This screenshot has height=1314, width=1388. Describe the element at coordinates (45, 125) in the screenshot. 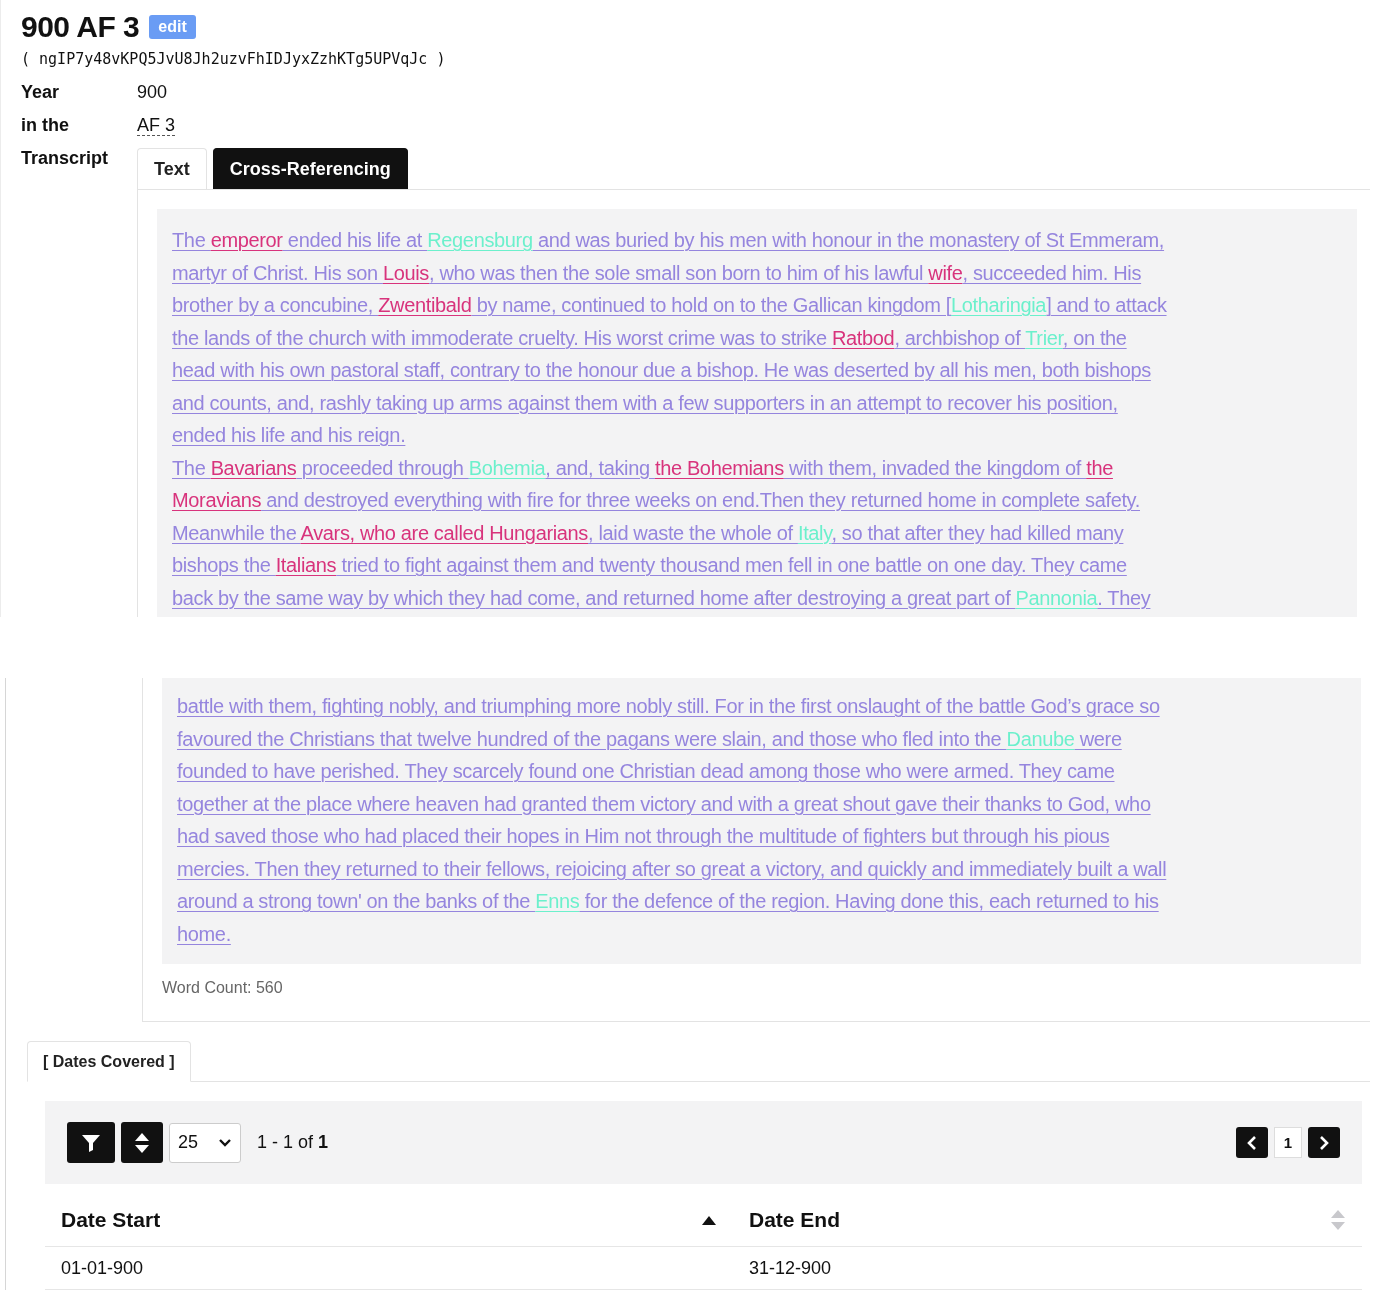

I see `field-label: in the` at that location.